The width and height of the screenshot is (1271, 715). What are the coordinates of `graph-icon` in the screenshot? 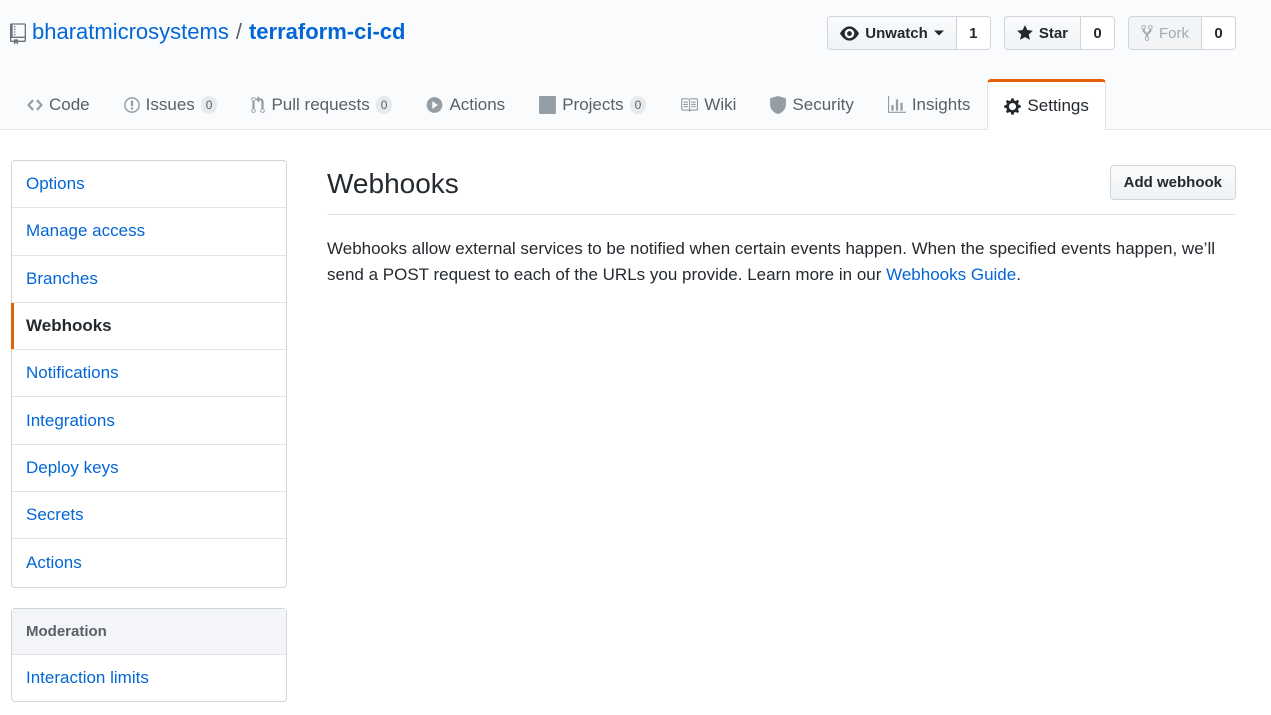 It's located at (896, 104).